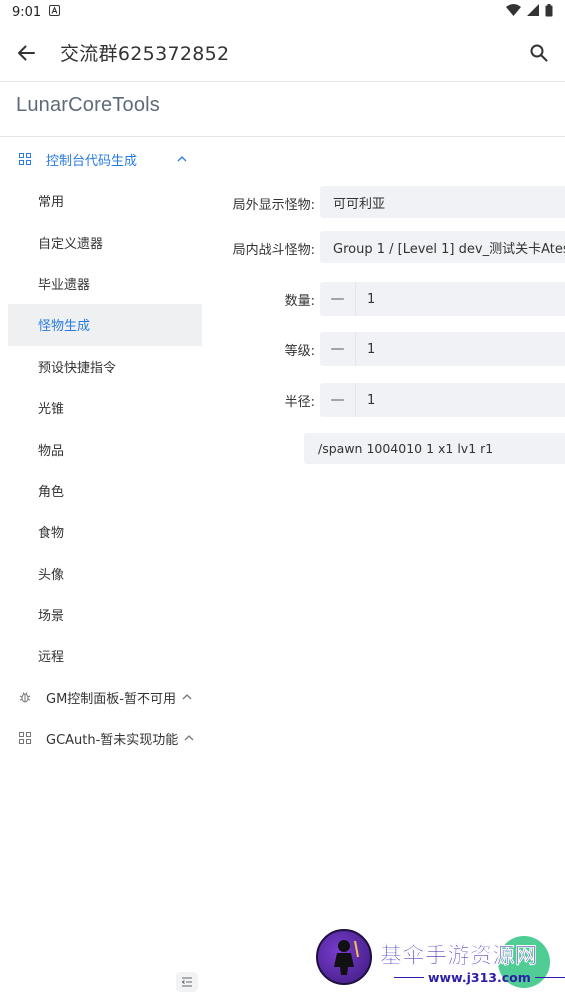  I want to click on command-row: /spawn 1004010 1 x1 lv1 r1, so click(384, 448).